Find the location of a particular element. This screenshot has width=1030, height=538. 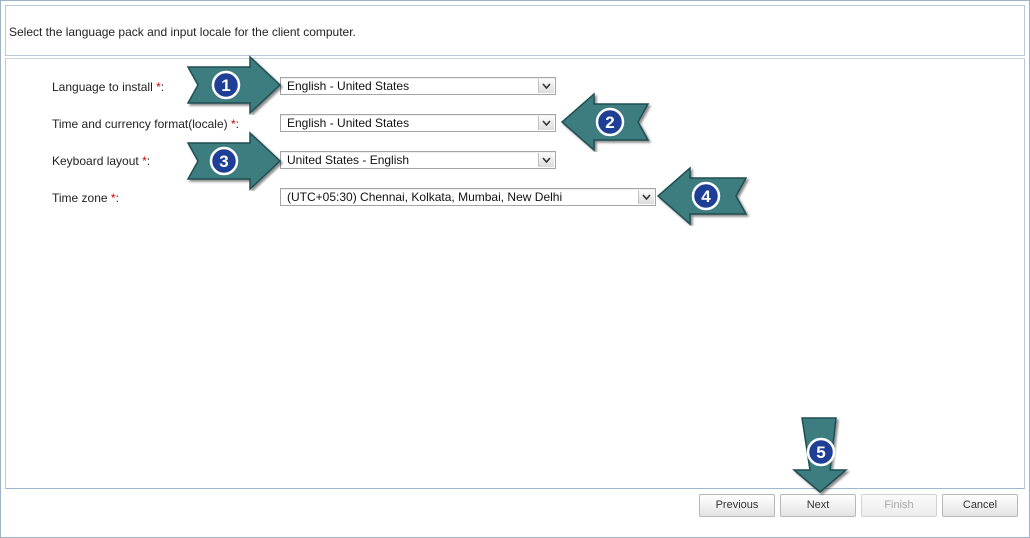

callout-arrow-2: 2 is located at coordinates (605, 122).